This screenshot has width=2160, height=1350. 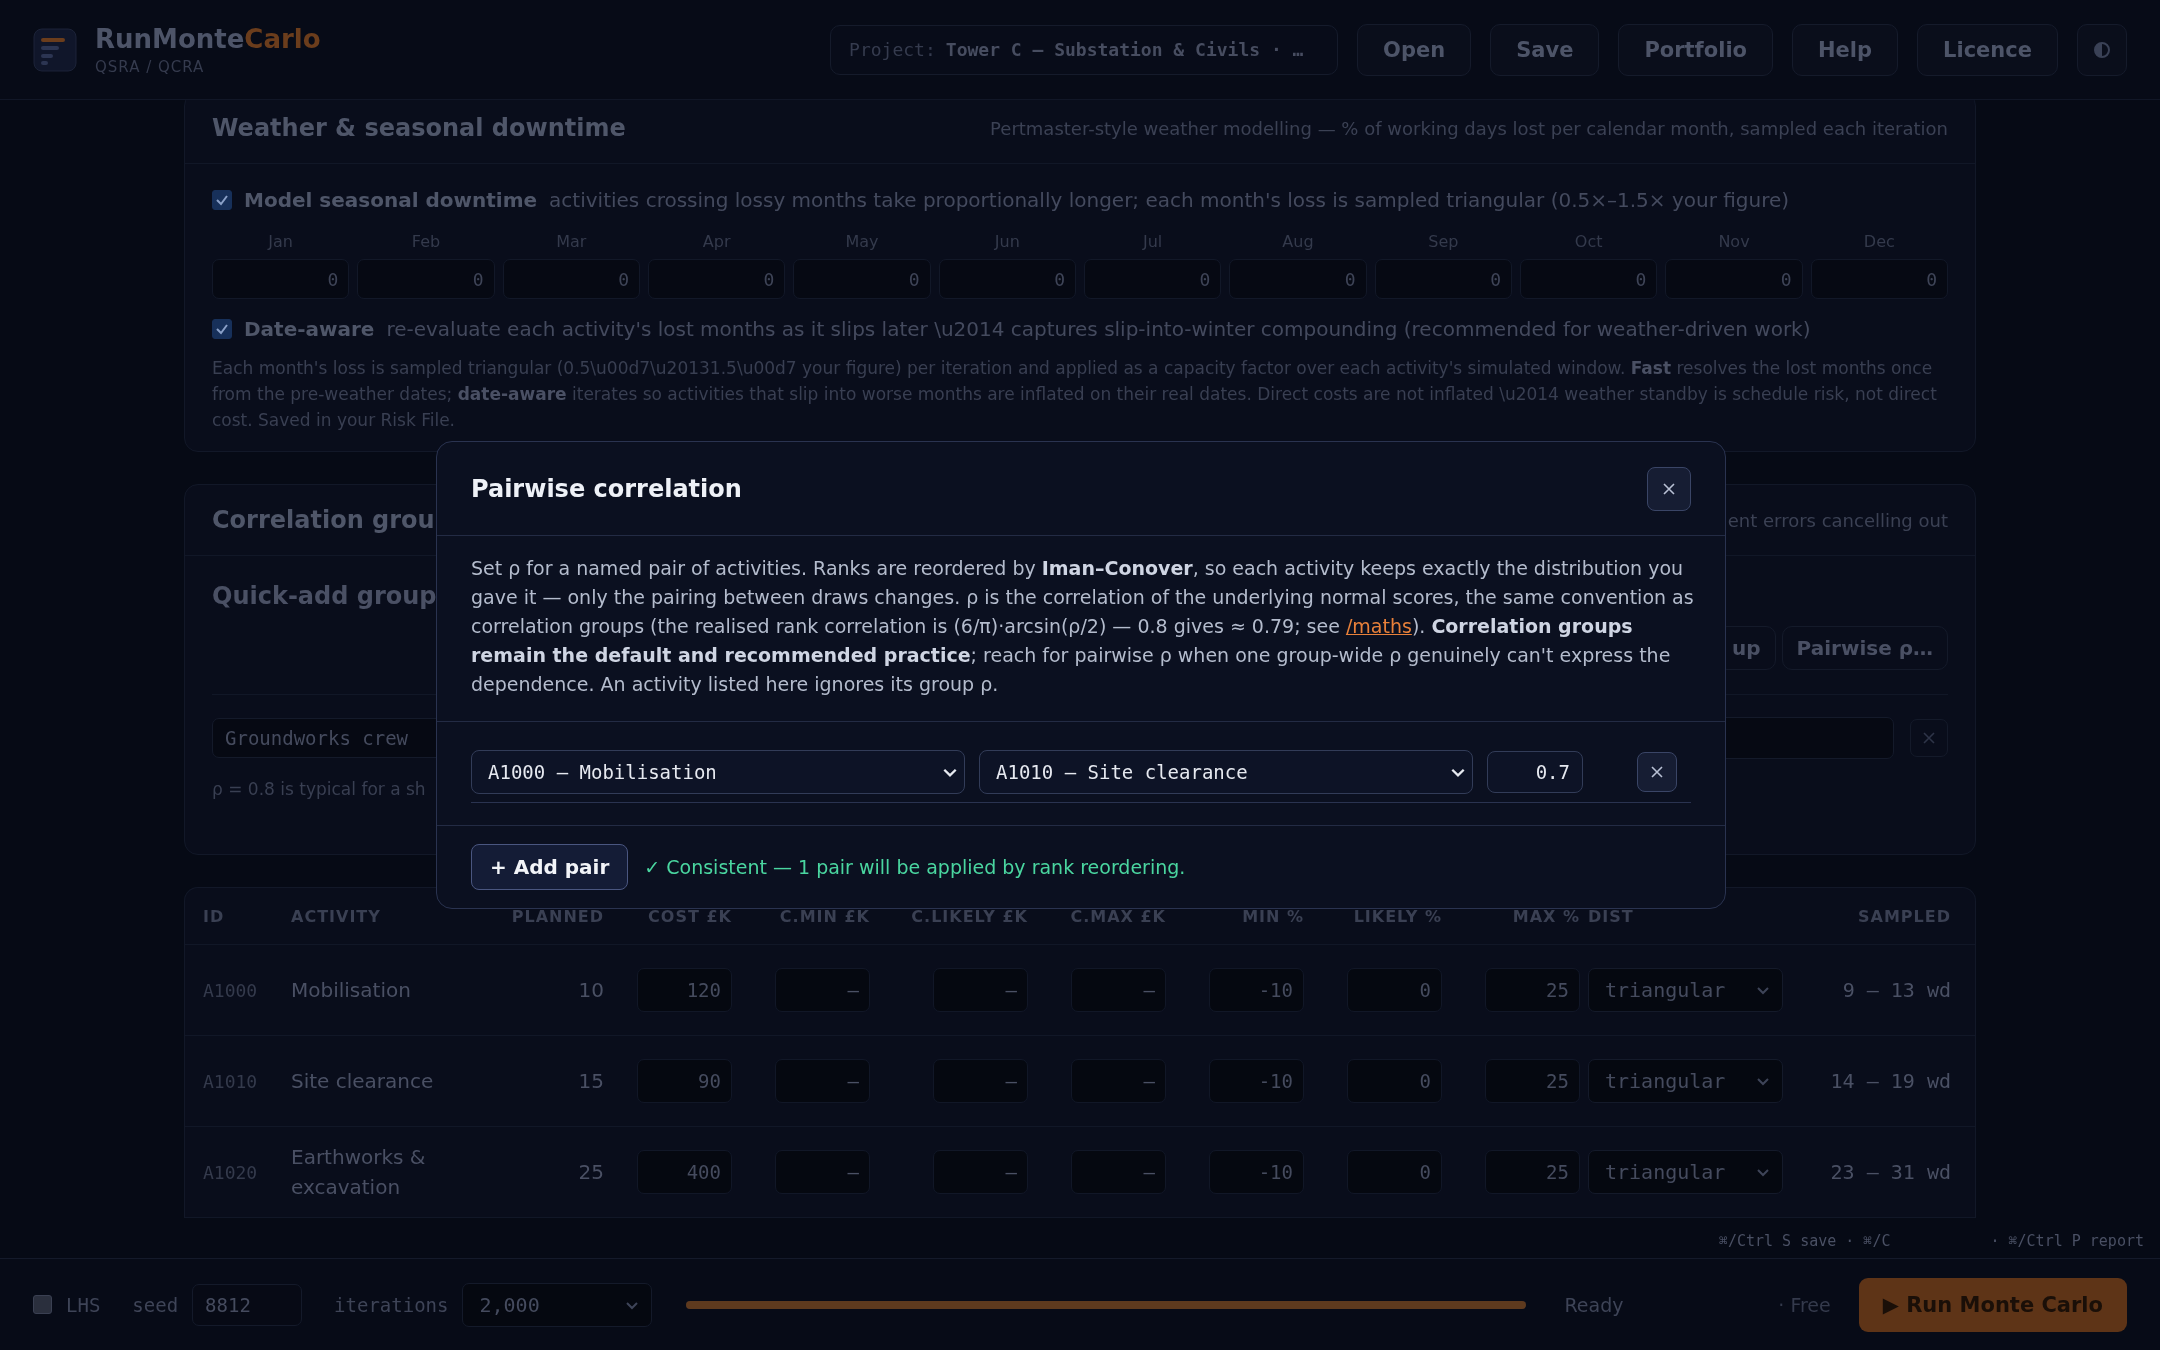 I want to click on header-button: Portfolio, so click(x=1695, y=49).